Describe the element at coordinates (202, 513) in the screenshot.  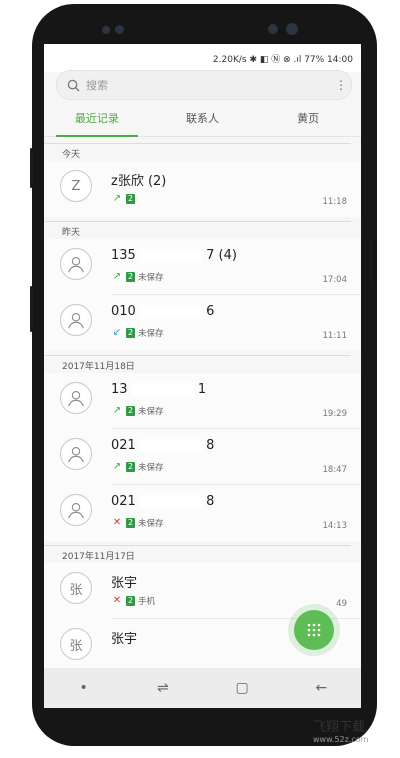
I see `call-log-row: 021 8 ✕ 2 未保存 14:13` at that location.